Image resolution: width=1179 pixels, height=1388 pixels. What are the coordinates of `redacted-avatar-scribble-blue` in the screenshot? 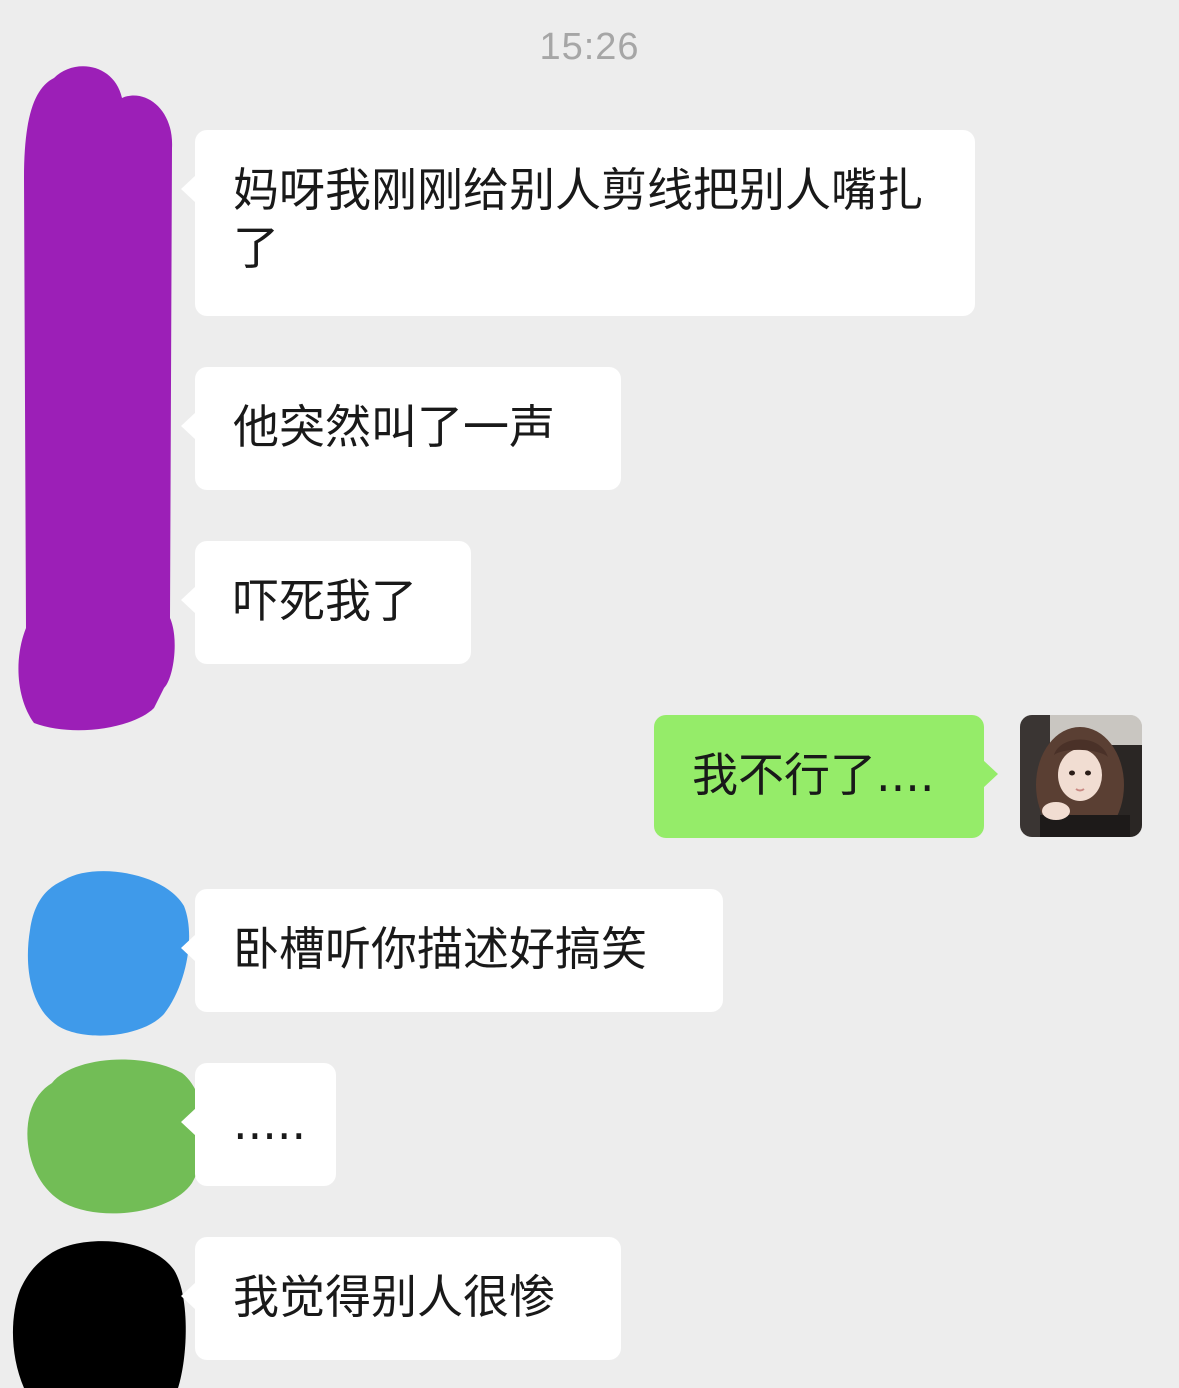 It's located at (108, 953).